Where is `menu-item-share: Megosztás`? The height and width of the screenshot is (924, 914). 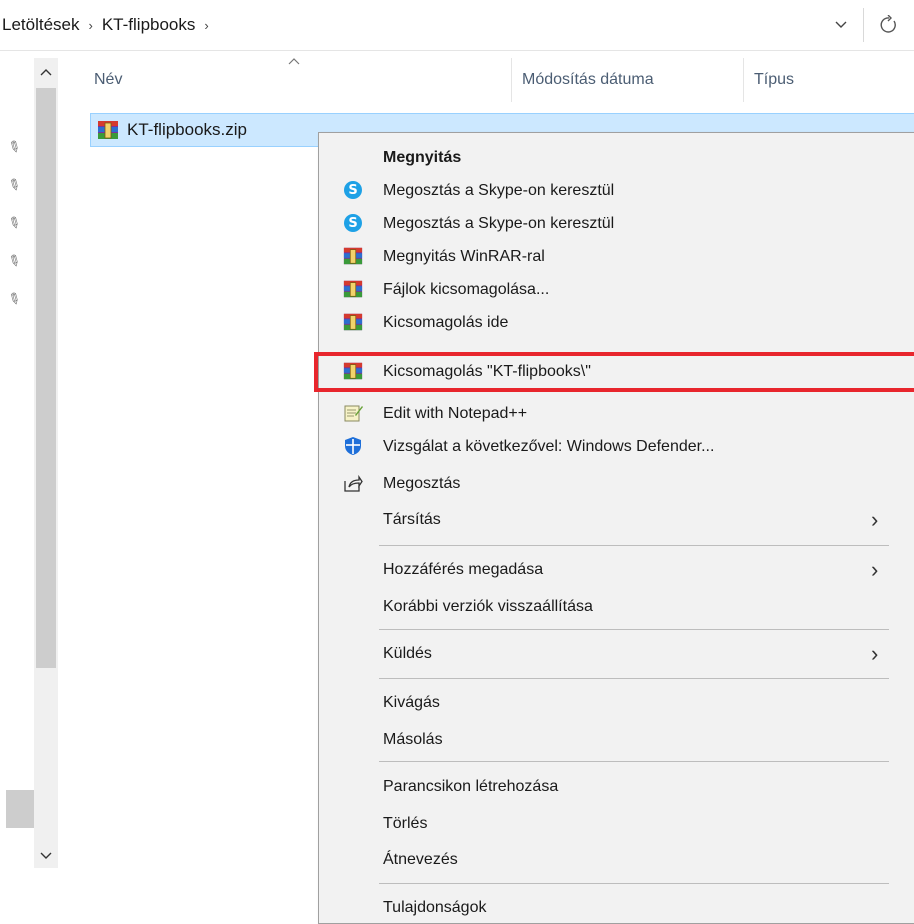
menu-item-share: Megosztás is located at coordinates (616, 483).